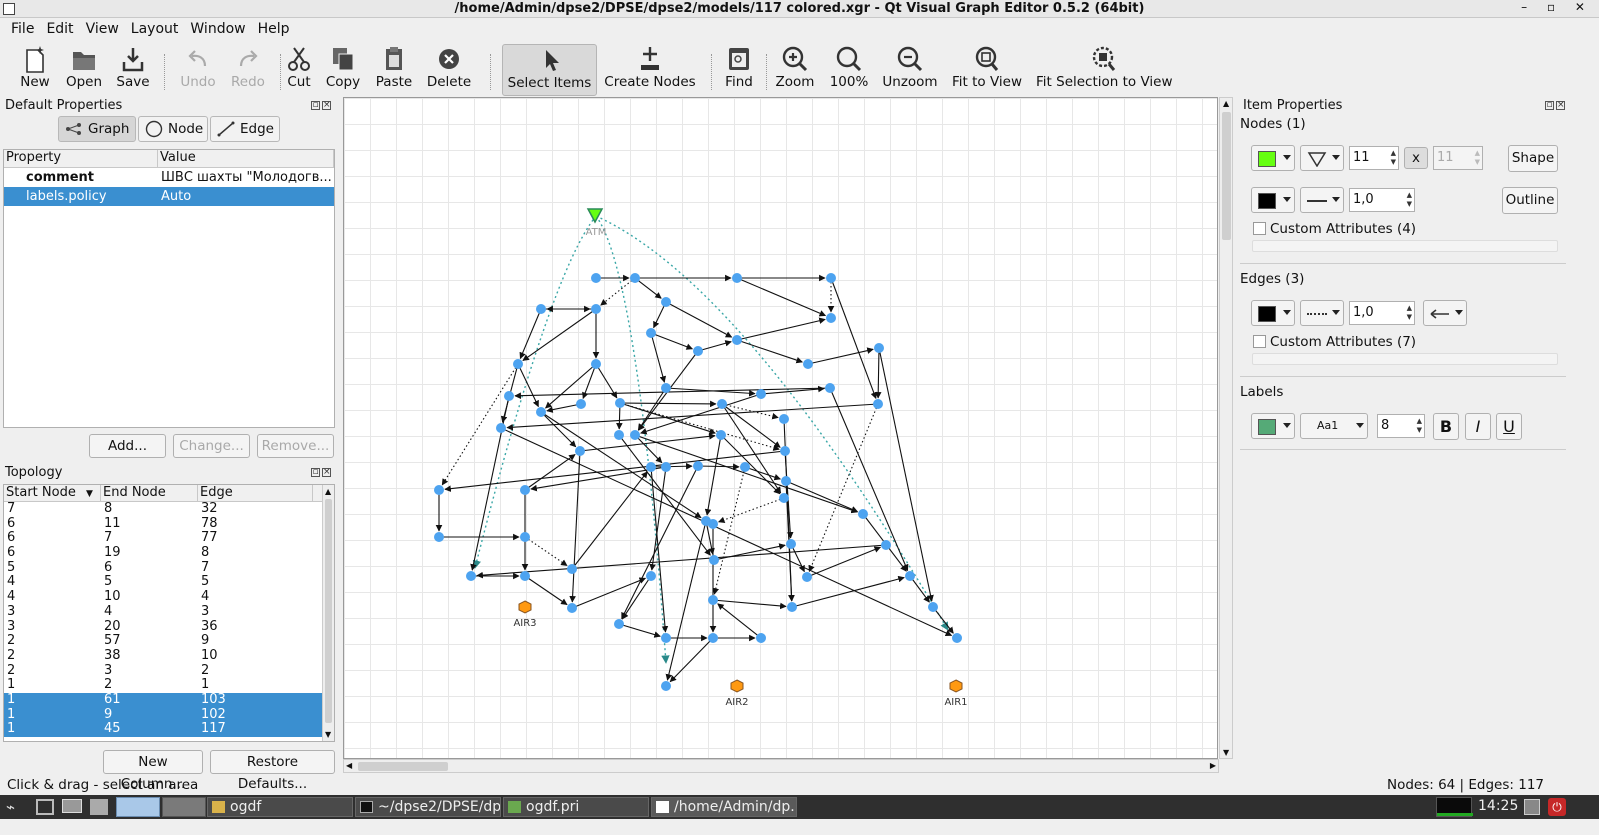  I want to click on menu-view: View, so click(102, 28).